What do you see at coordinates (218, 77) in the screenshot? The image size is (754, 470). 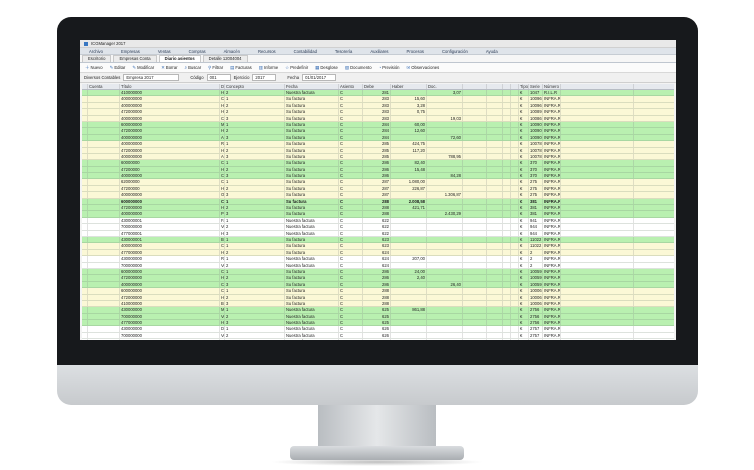 I see `codigo-field: 001` at bounding box center [218, 77].